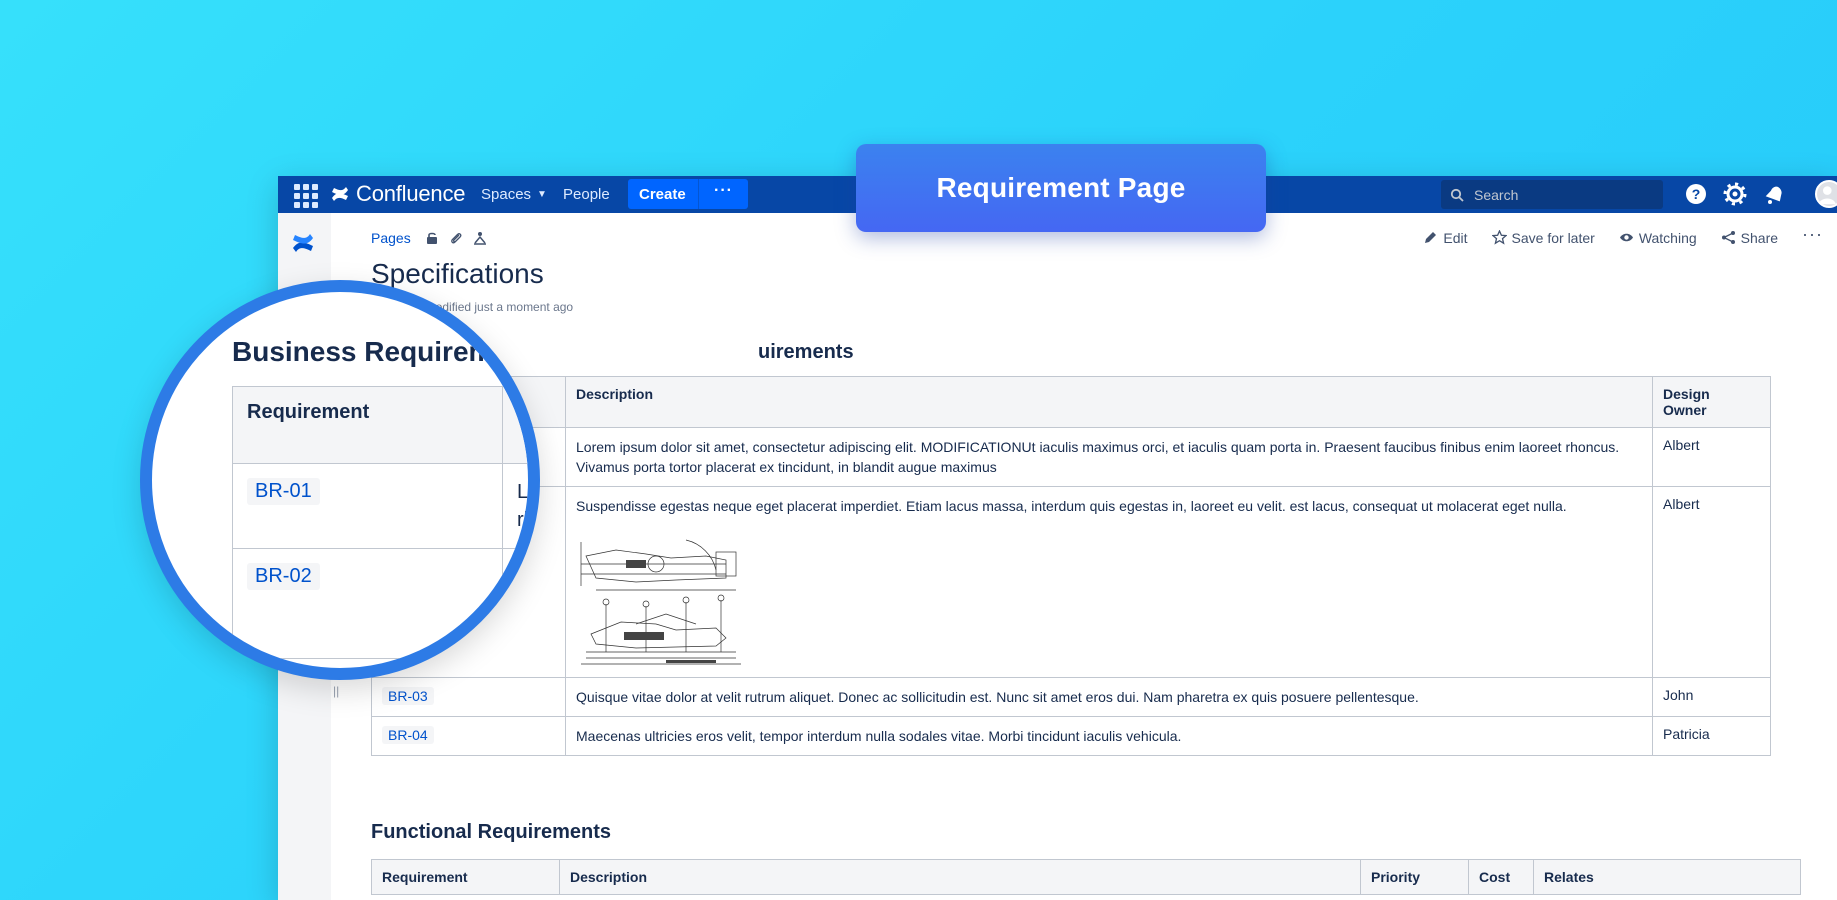 This screenshot has width=1837, height=900. I want to click on breadcrumb: Pages, so click(429, 238).